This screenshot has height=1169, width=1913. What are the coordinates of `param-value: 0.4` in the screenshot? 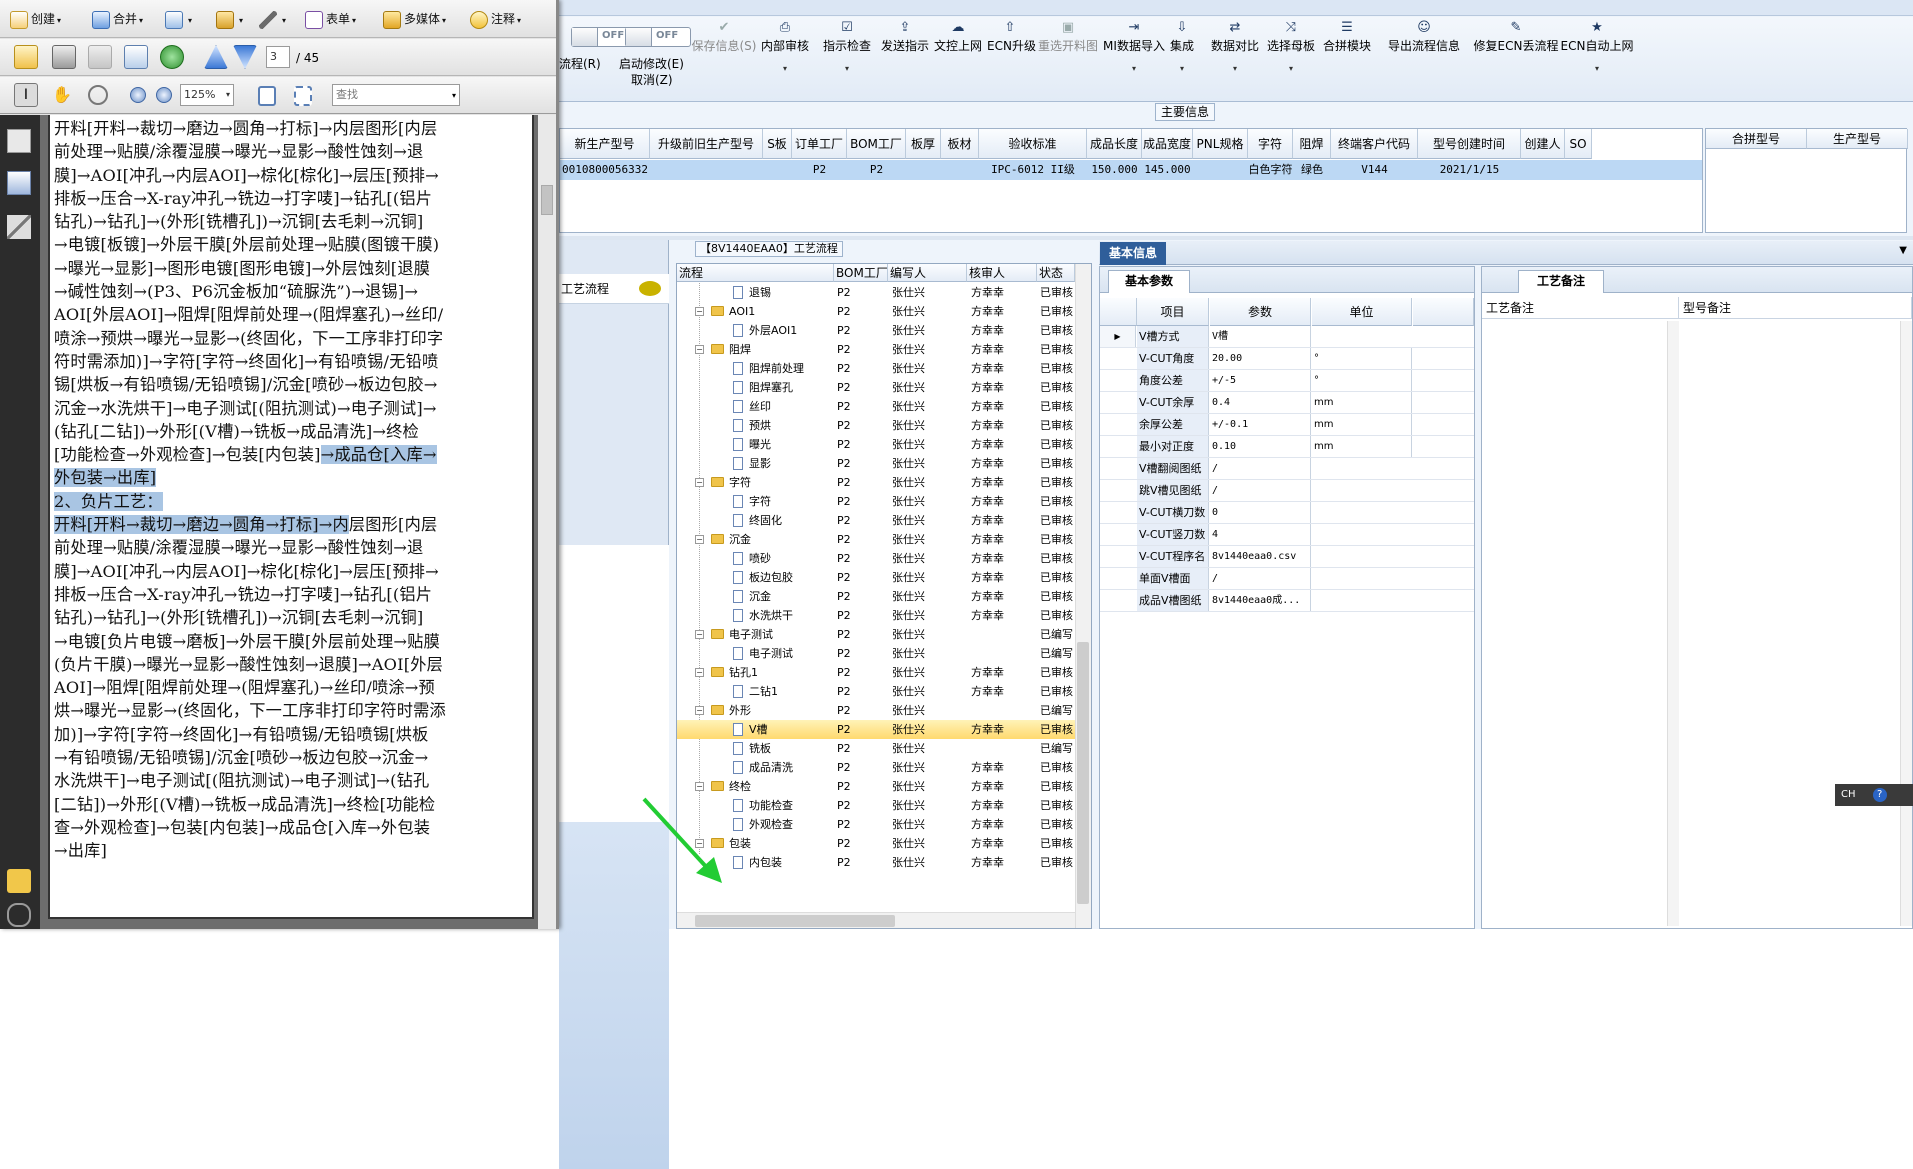 It's located at (1260, 402).